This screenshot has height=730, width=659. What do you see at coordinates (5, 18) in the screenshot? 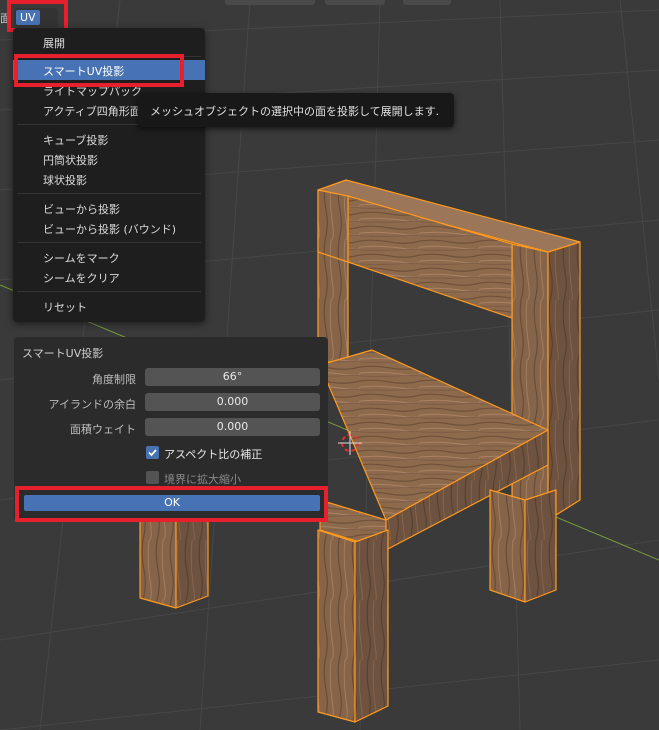
I see `select-mode-label: 面` at bounding box center [5, 18].